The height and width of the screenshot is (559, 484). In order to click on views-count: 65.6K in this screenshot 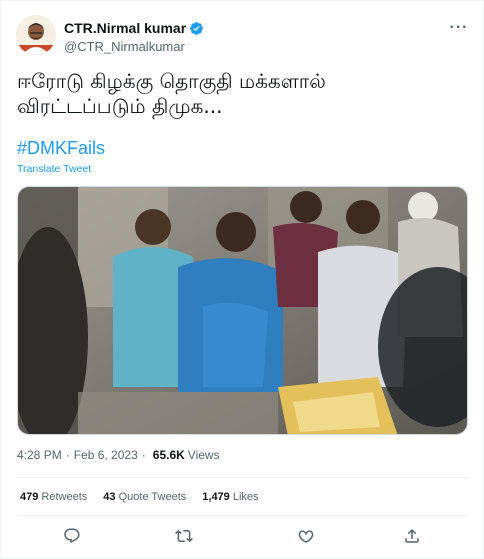, I will do `click(168, 455)`.